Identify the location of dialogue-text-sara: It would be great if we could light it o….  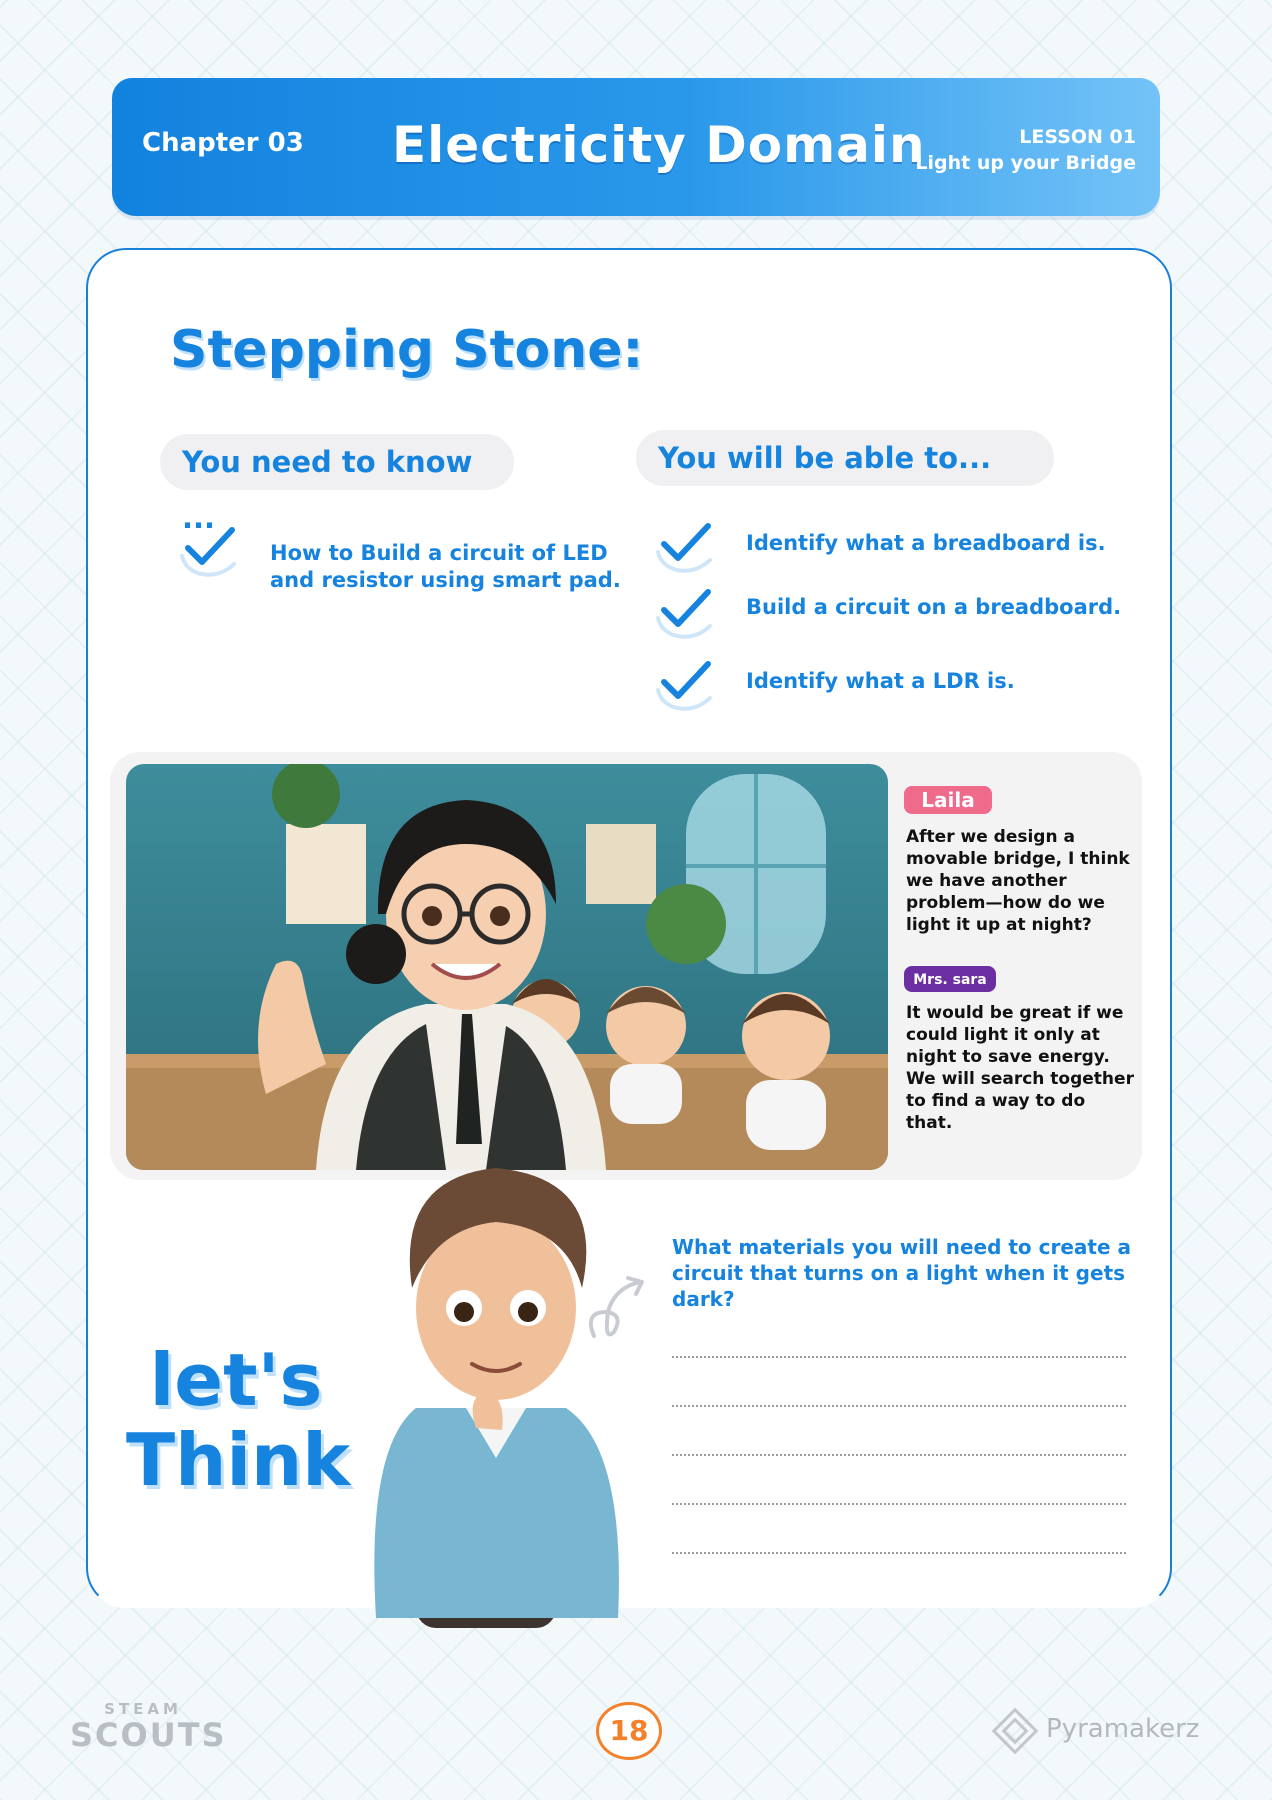
(1020, 1068).